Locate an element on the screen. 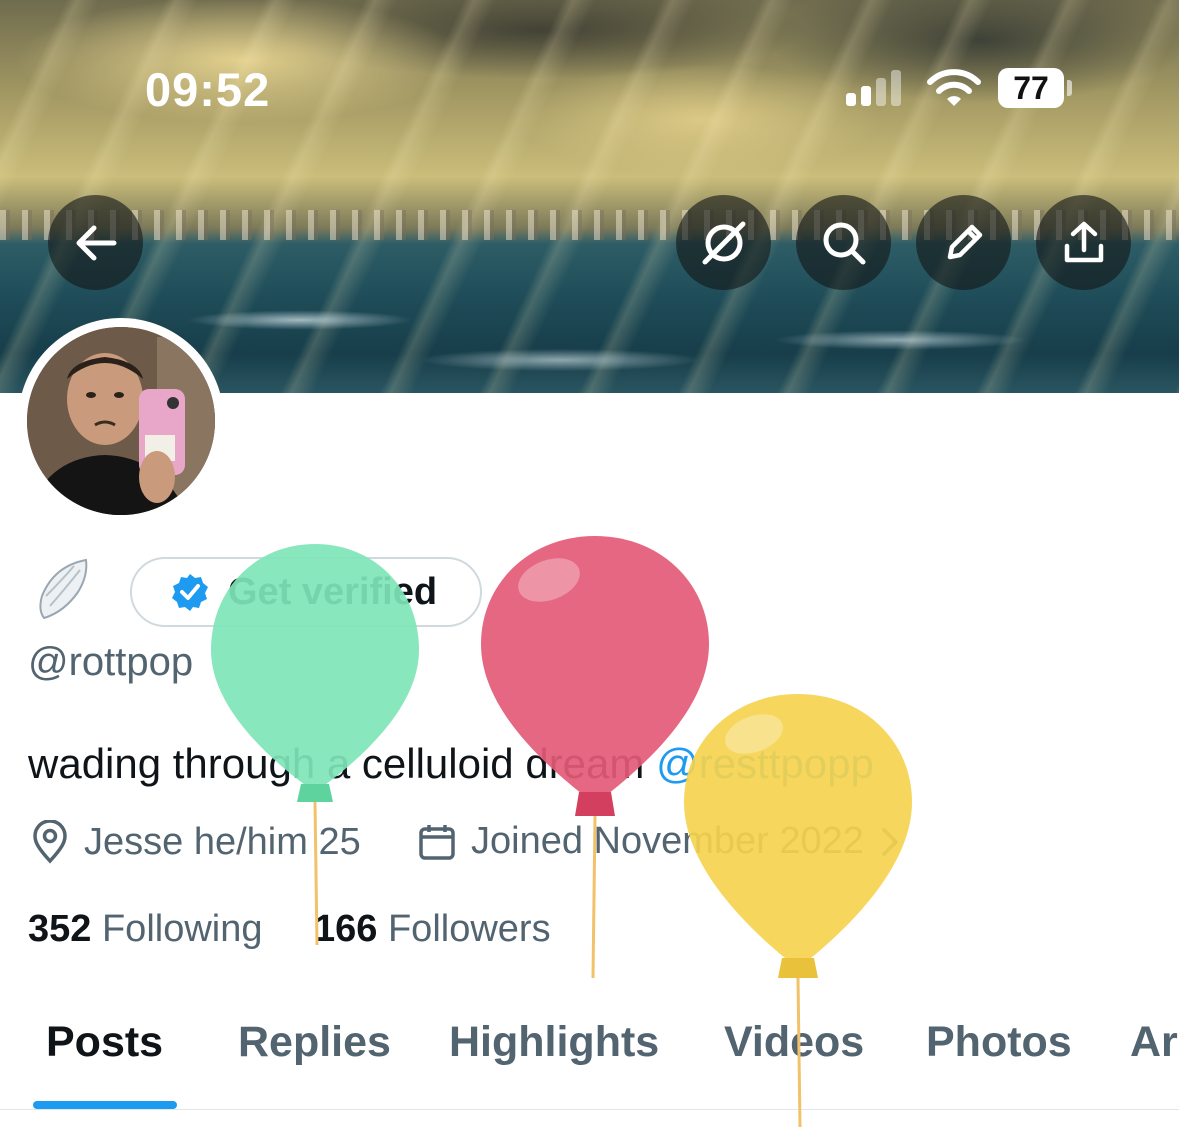 The height and width of the screenshot is (1127, 1179). battery-indicator: 77 is located at coordinates (1031, 88).